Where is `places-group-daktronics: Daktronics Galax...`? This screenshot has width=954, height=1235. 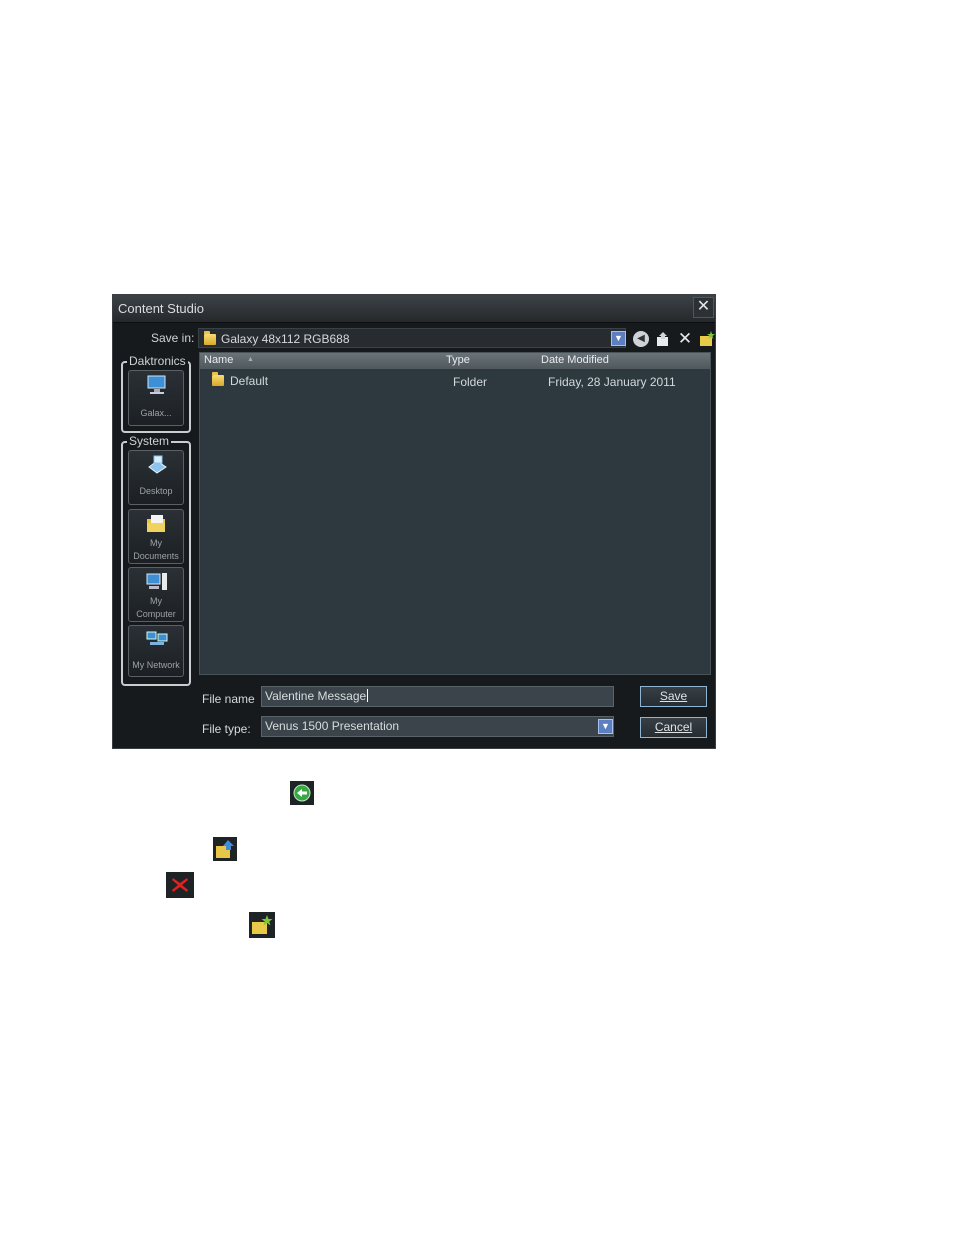
places-group-daktronics: Daktronics Galax... is located at coordinates (156, 393).